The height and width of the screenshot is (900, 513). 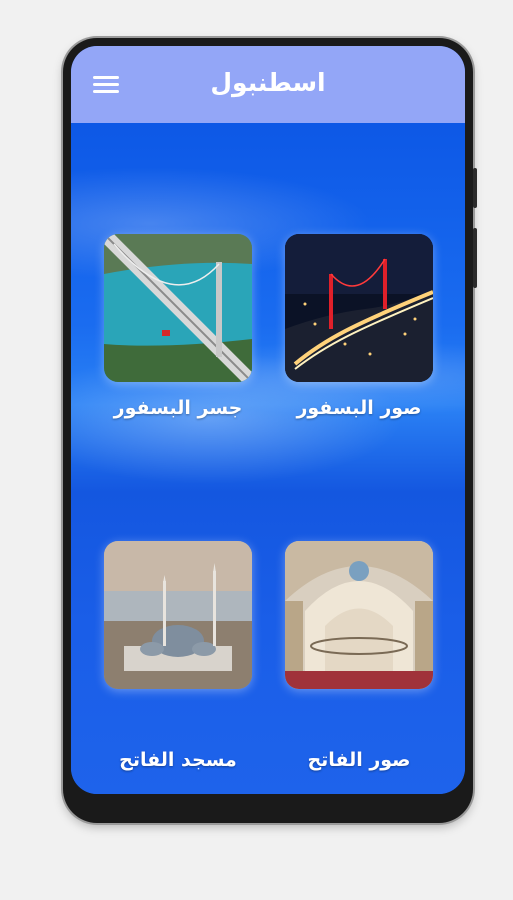 I want to click on fatih-photos-label: صور الفاتح, so click(x=359, y=760).